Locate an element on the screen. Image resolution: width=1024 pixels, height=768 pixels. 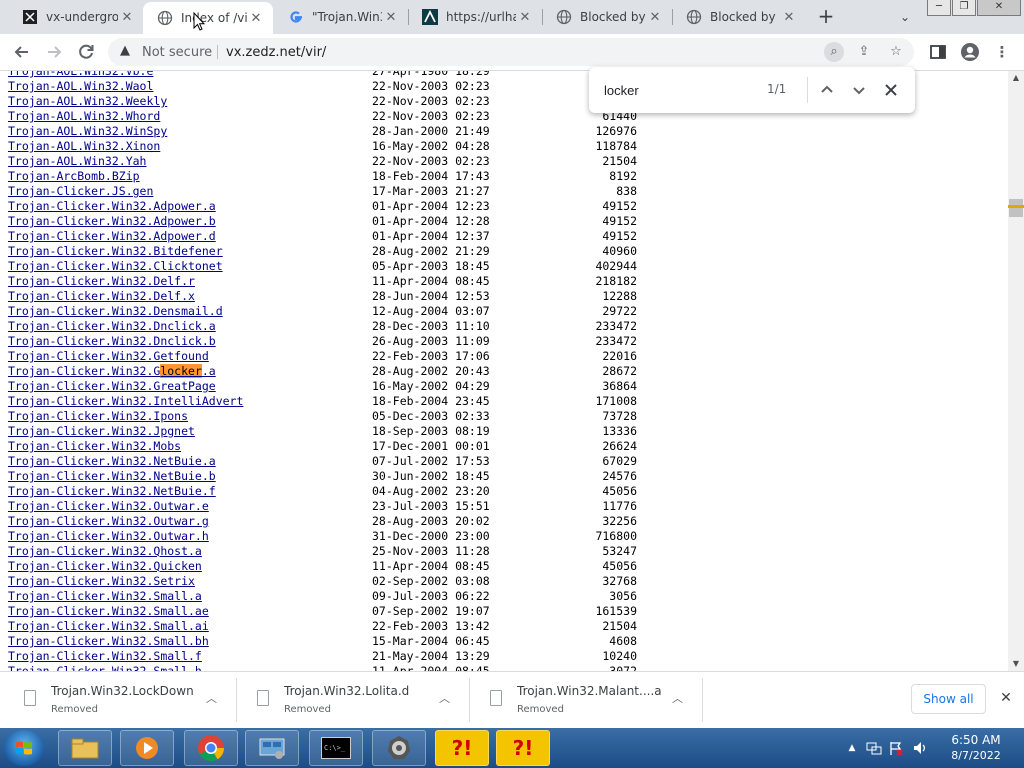
file-link: Trojan-AOL.Win32.Vb.e is located at coordinates (80, 75).